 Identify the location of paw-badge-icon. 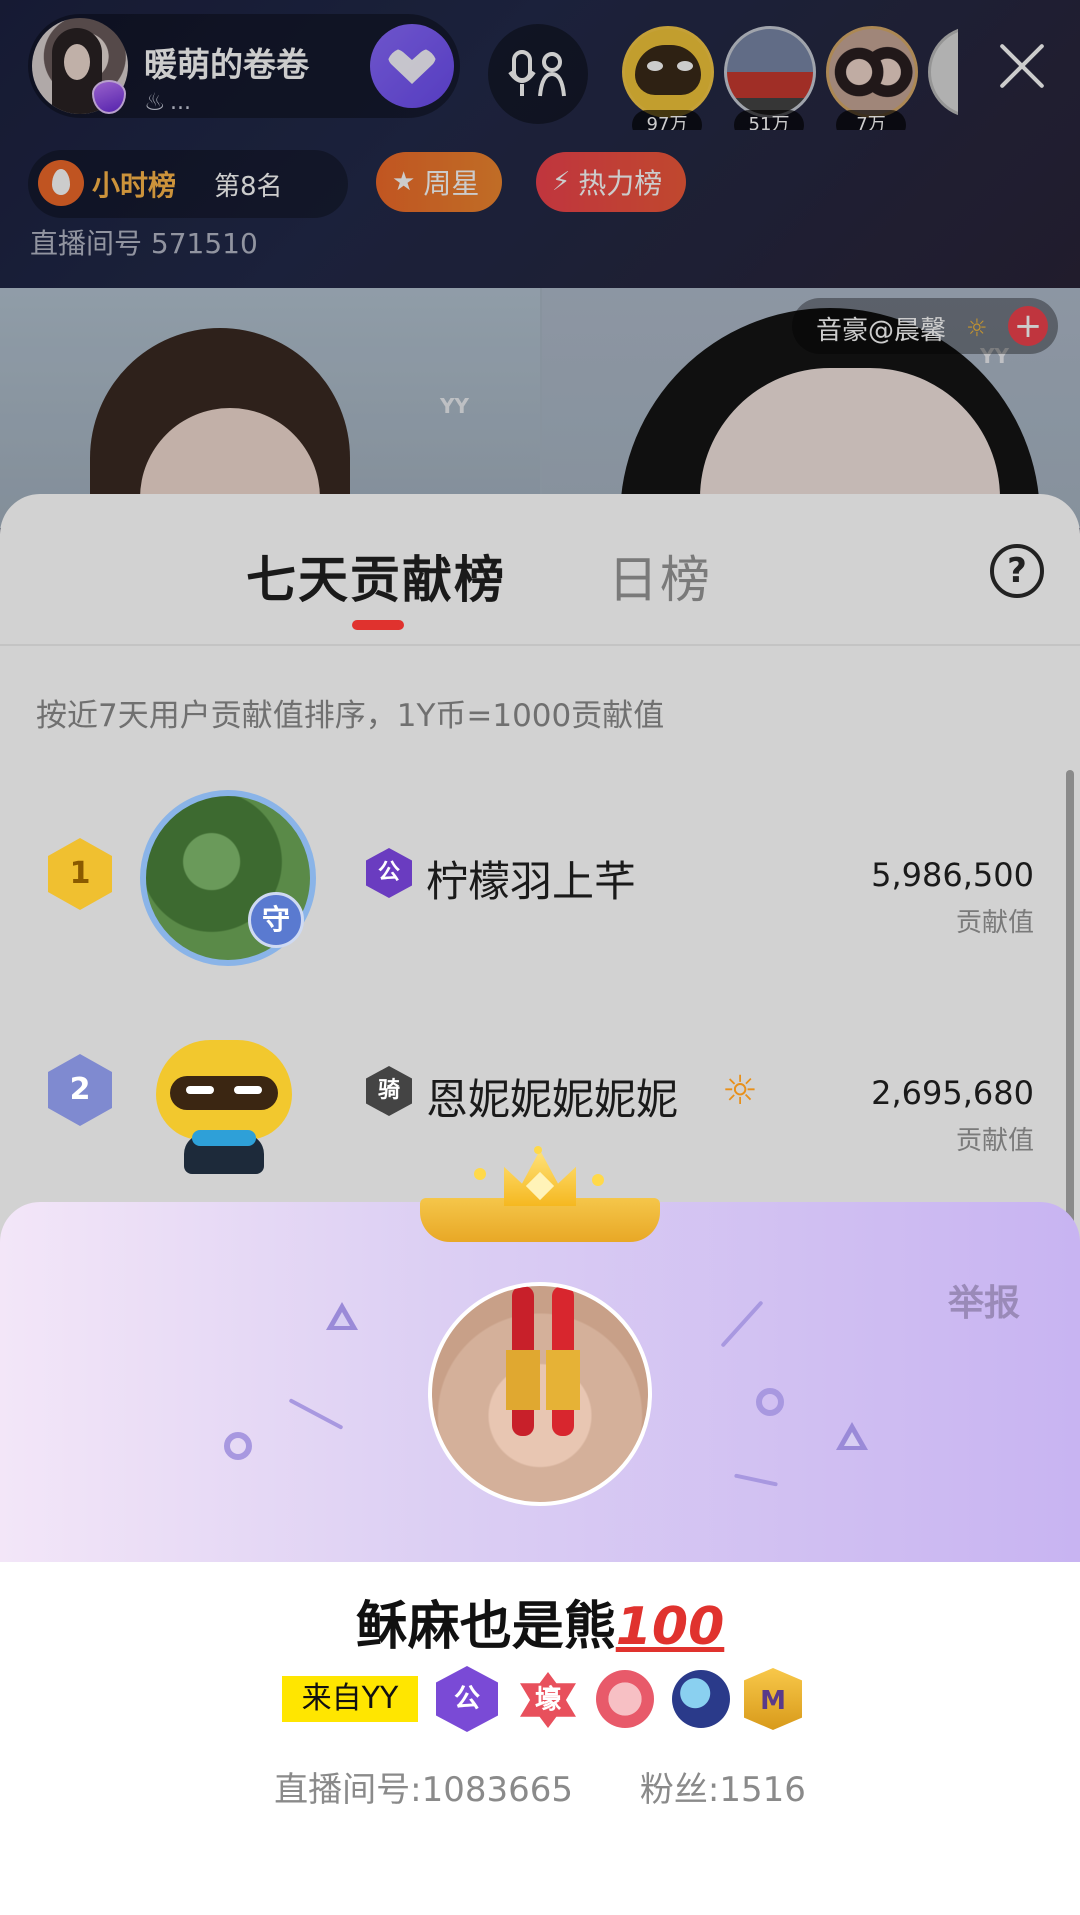
(625, 1699).